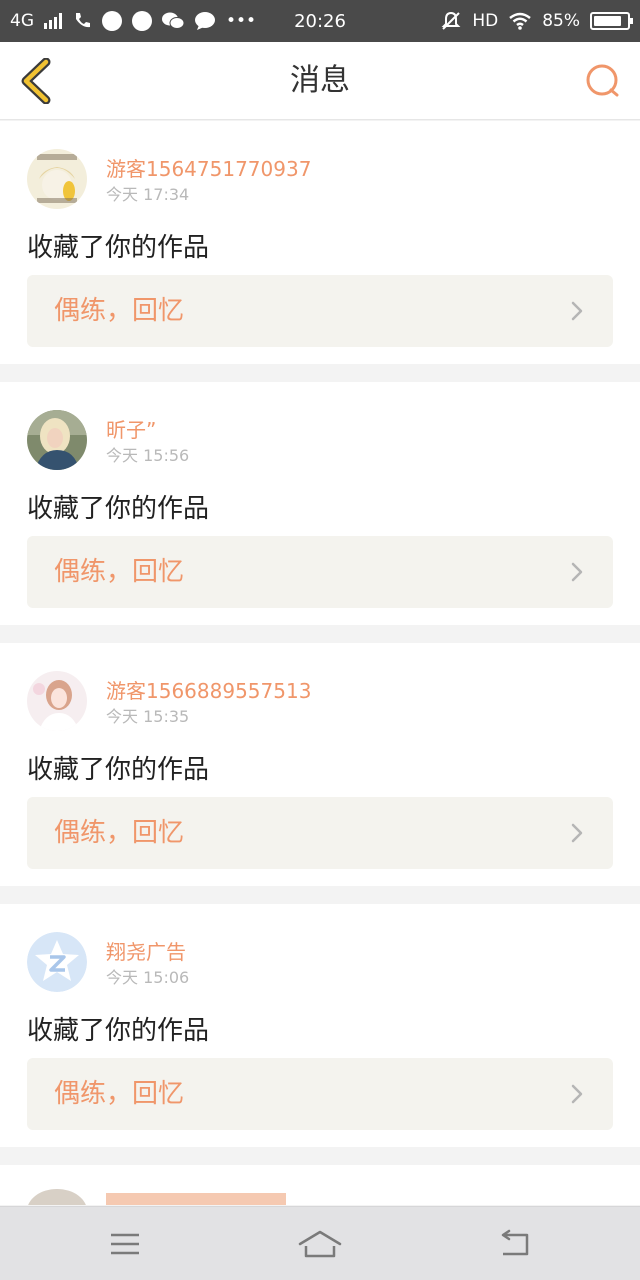 This screenshot has height=1280, width=640. I want to click on home-button, so click(320, 1244).